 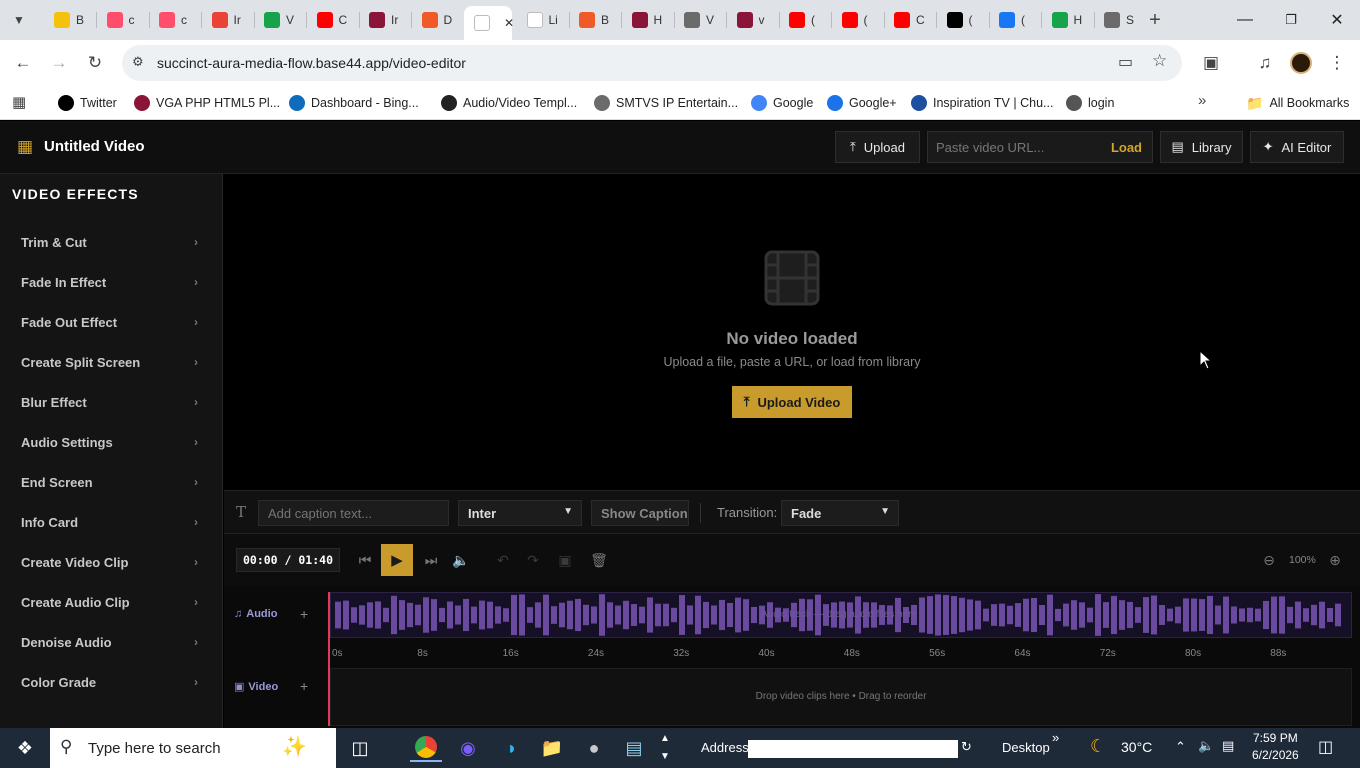 What do you see at coordinates (111, 602) in the screenshot?
I see `sidebar-item-create-audio-clip: Create Audio Clip ›` at bounding box center [111, 602].